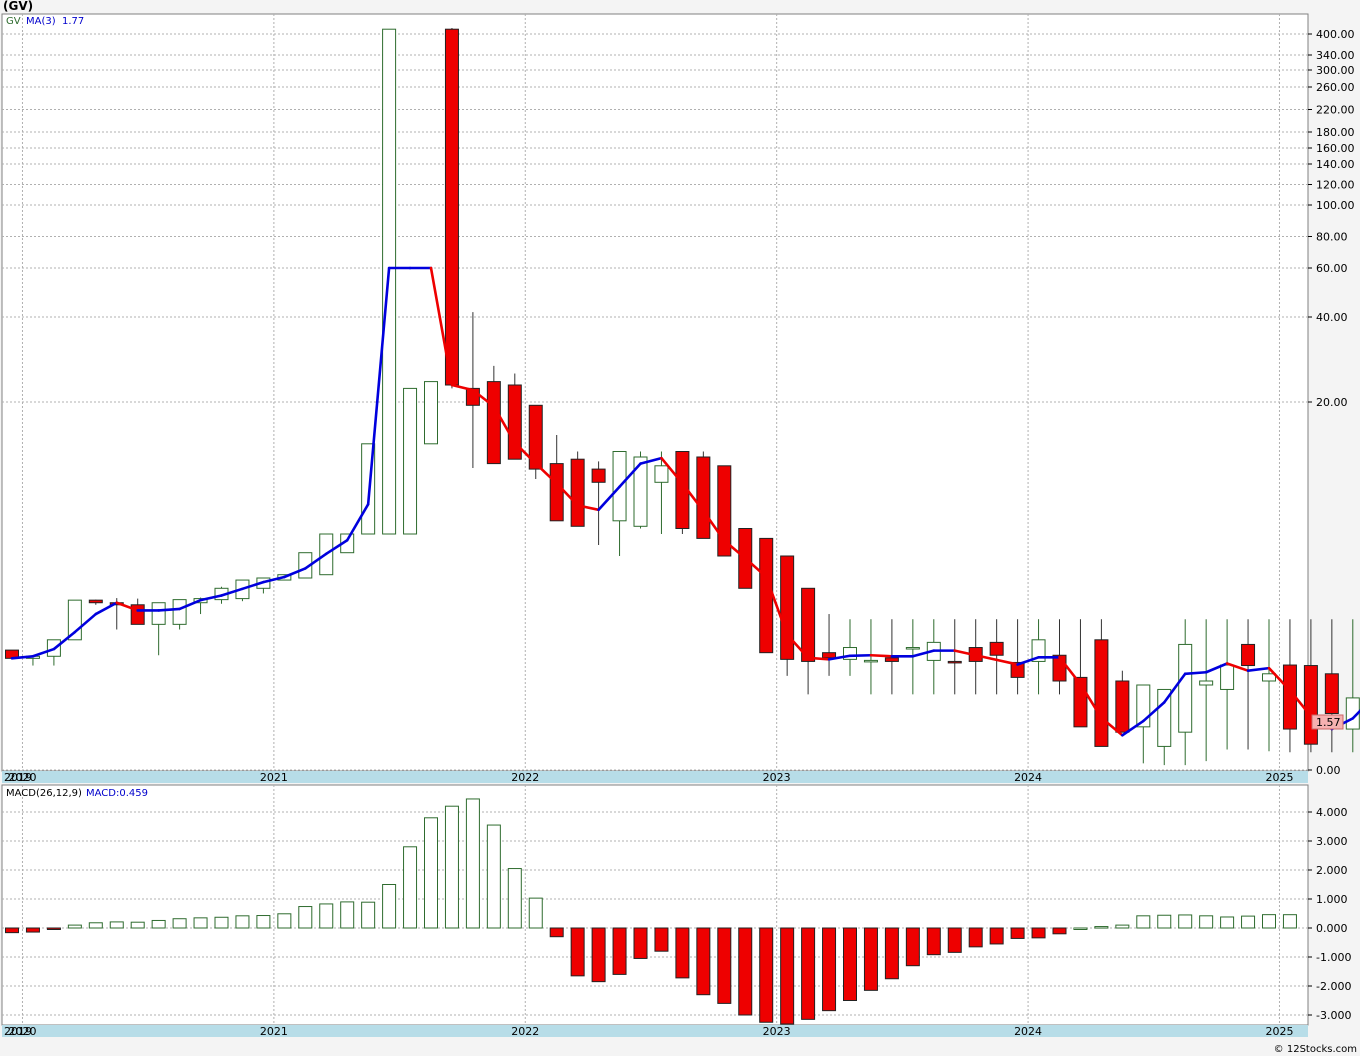 The height and width of the screenshot is (1056, 1360). Describe the element at coordinates (1332, 899) in the screenshot. I see `macd-tick-label: 1.000` at that location.